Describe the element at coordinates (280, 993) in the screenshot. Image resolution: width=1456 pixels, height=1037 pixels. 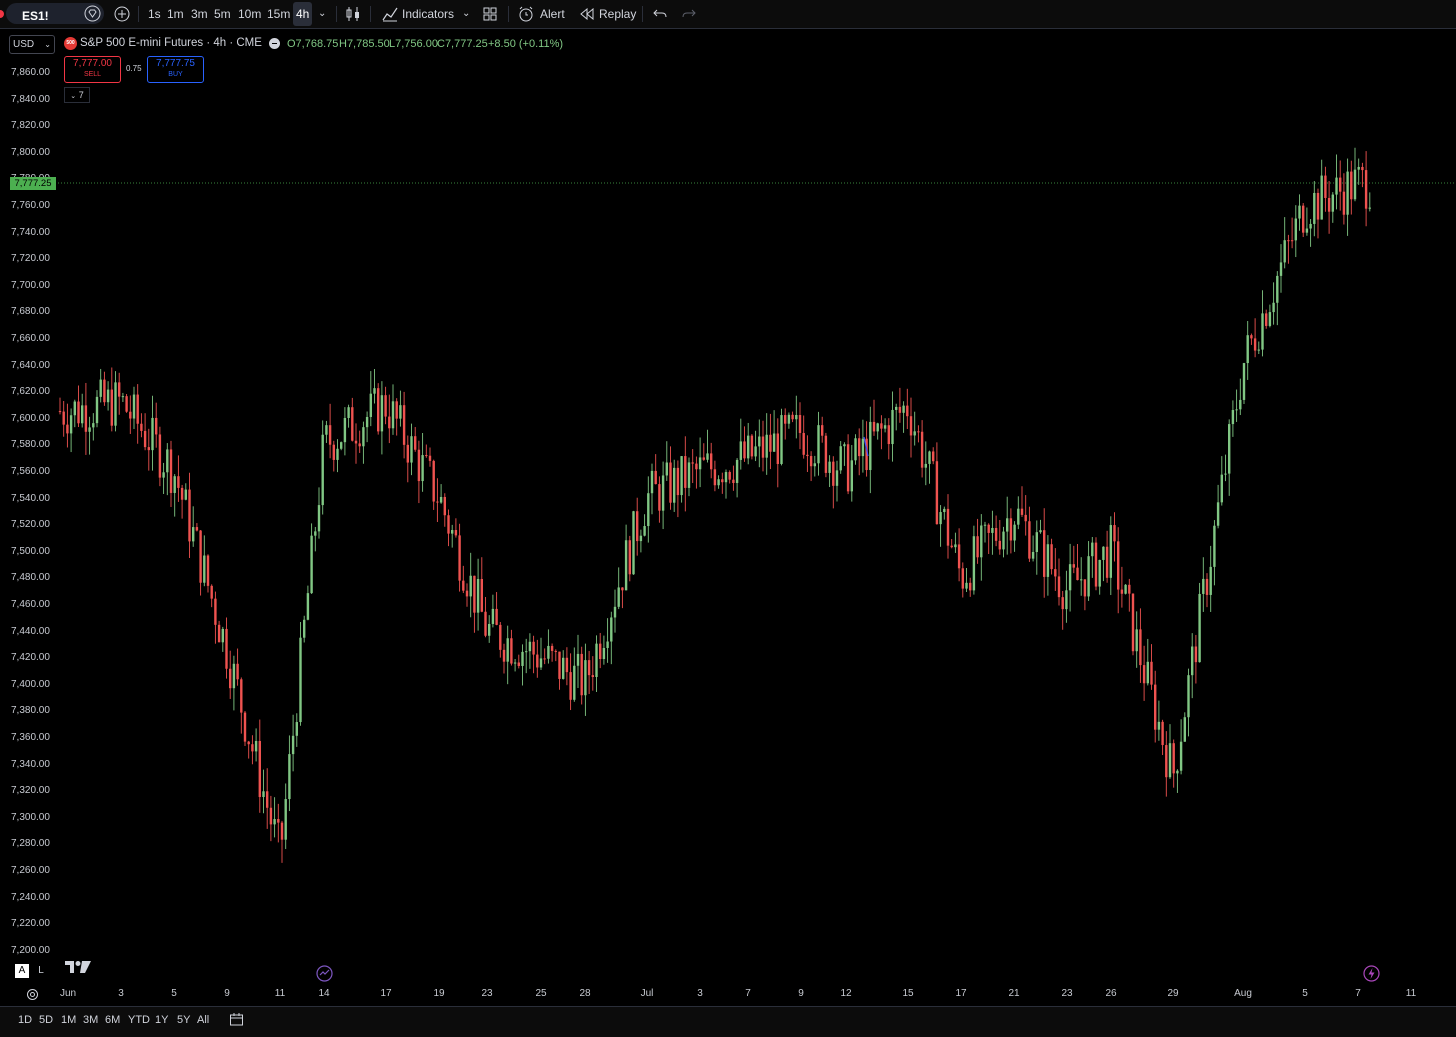
I see `time-tick-label: 11` at that location.